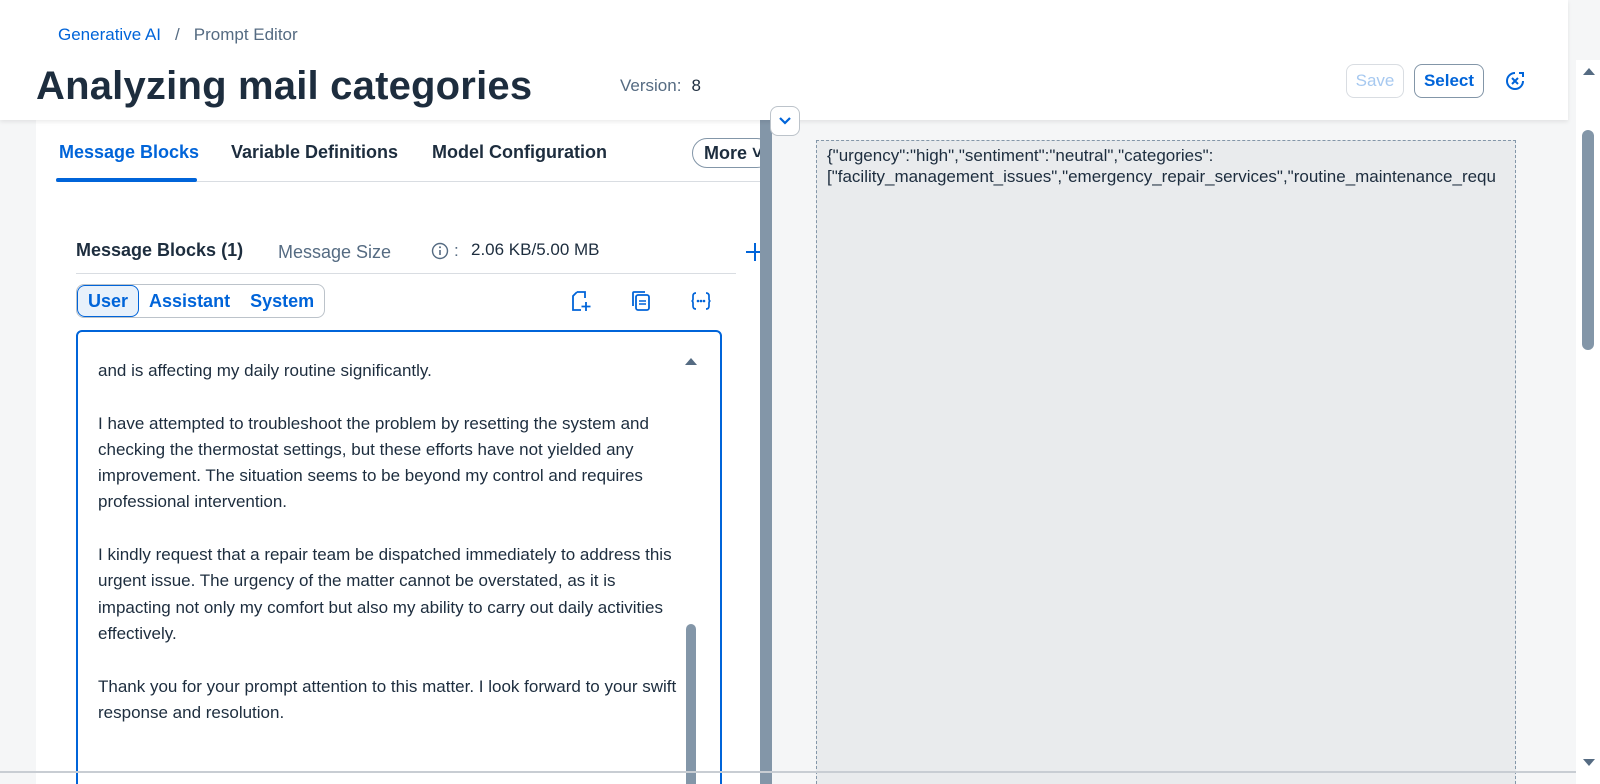 This screenshot has width=1600, height=784. Describe the element at coordinates (701, 301) in the screenshot. I see `variable-braces-icon` at that location.